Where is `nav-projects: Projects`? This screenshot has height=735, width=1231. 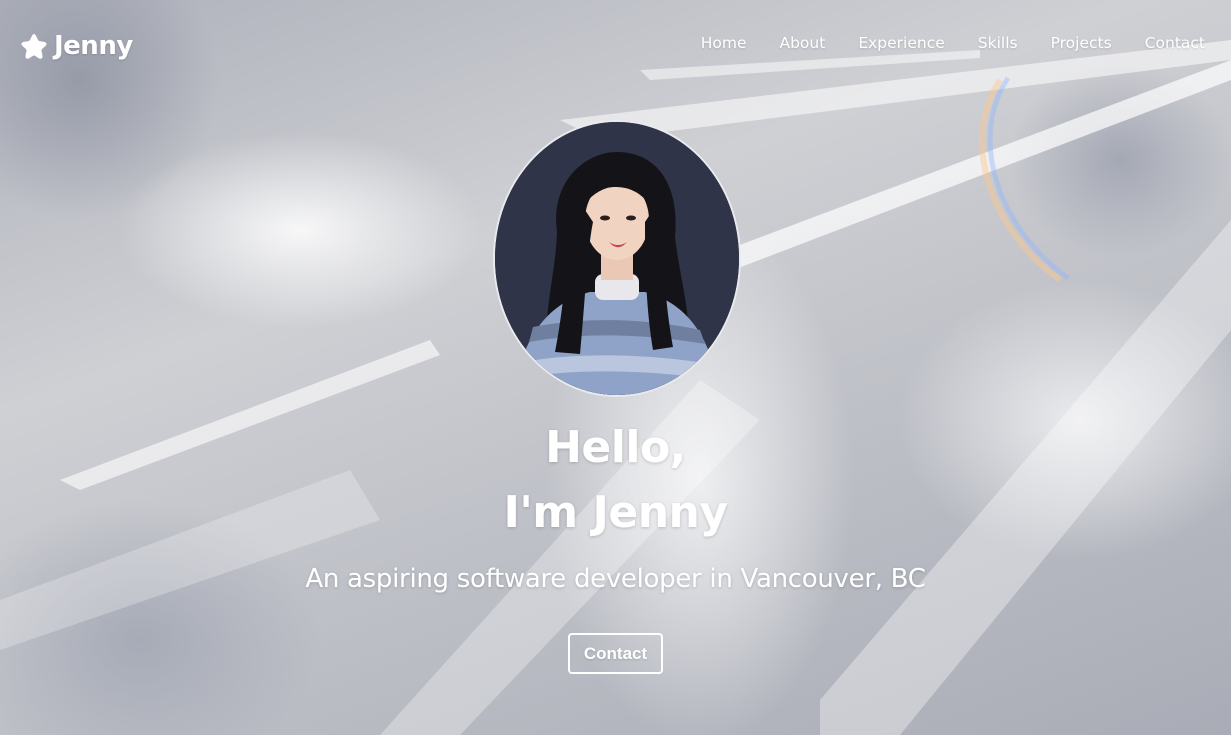
nav-projects: Projects is located at coordinates (1081, 43).